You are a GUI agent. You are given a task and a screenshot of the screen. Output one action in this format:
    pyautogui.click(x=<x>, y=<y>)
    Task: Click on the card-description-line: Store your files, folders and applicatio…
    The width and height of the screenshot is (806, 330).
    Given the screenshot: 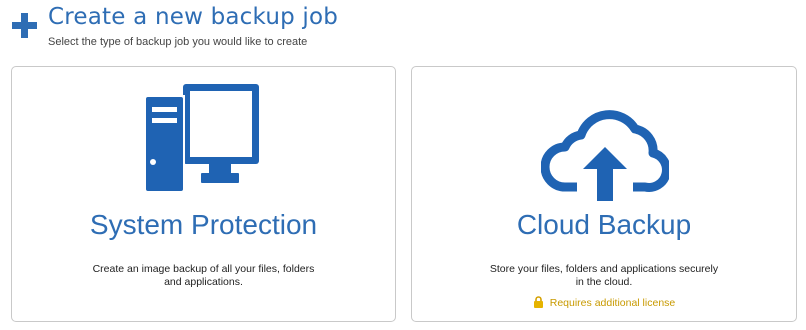 What is the action you would take?
    pyautogui.click(x=604, y=269)
    